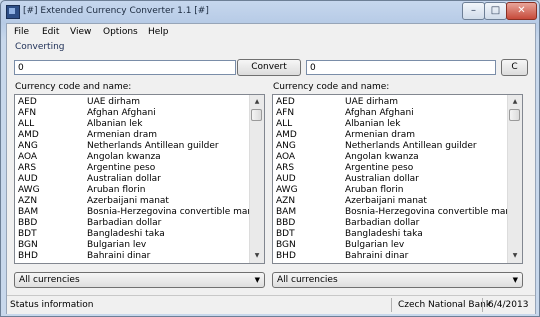 This screenshot has width=540, height=317. I want to click on result-field: 0, so click(401, 67).